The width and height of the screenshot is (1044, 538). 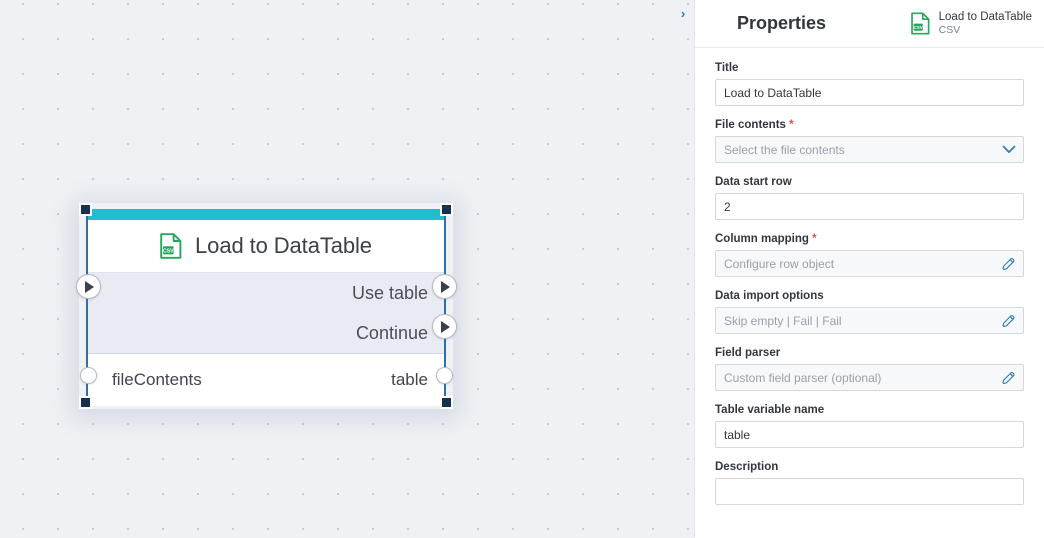 What do you see at coordinates (266, 333) in the screenshot?
I see `exec-output-row-continue: Continue` at bounding box center [266, 333].